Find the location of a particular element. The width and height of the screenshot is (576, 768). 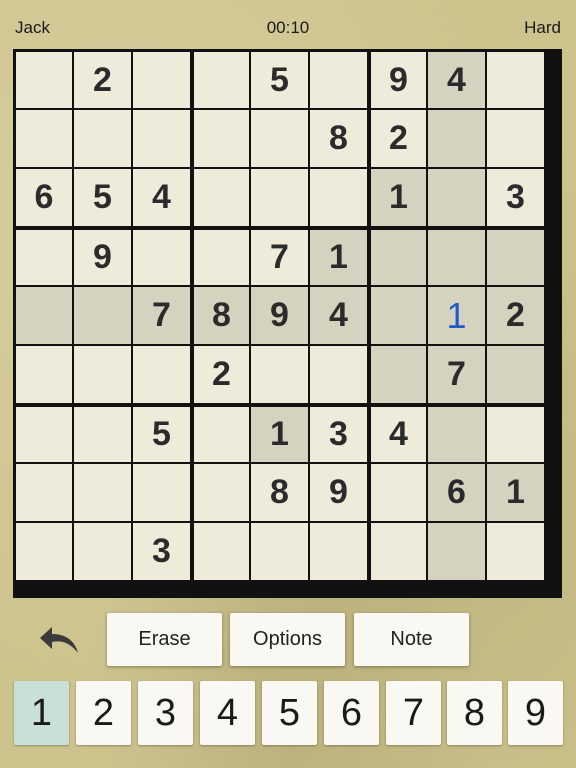

undo-button is located at coordinates (60, 640).